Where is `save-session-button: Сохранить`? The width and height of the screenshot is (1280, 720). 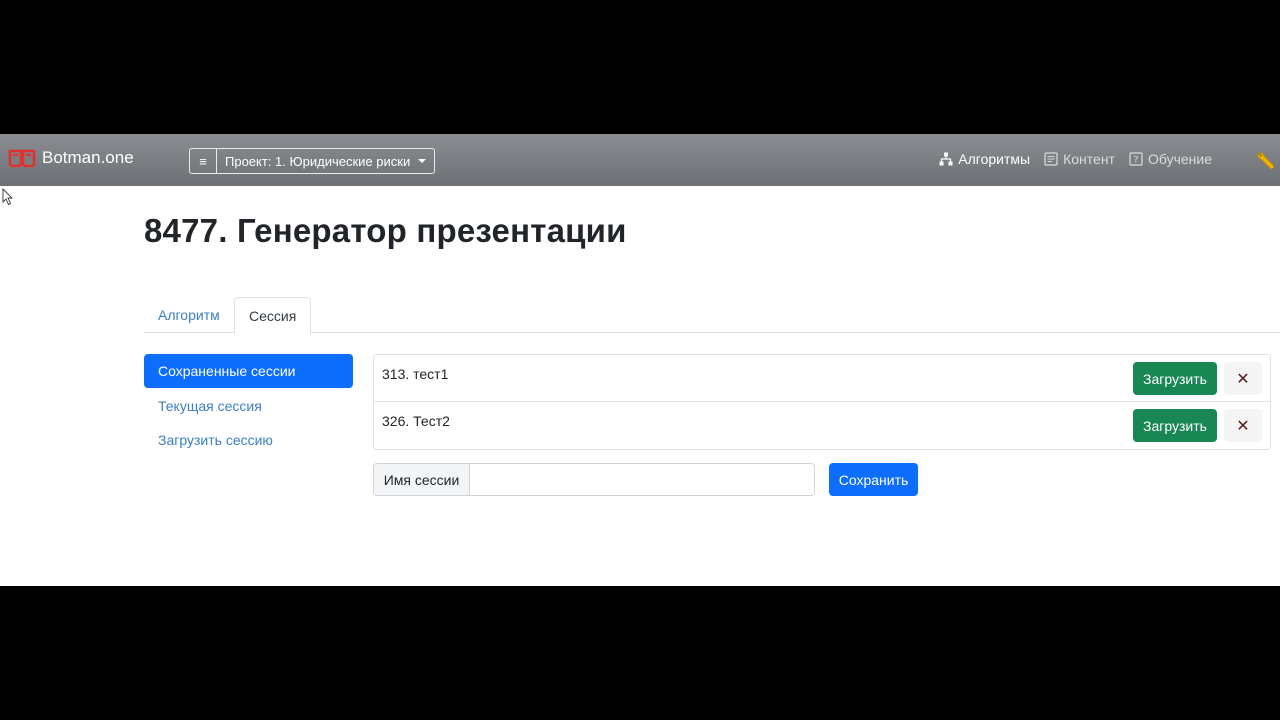 save-session-button: Сохранить is located at coordinates (873, 479).